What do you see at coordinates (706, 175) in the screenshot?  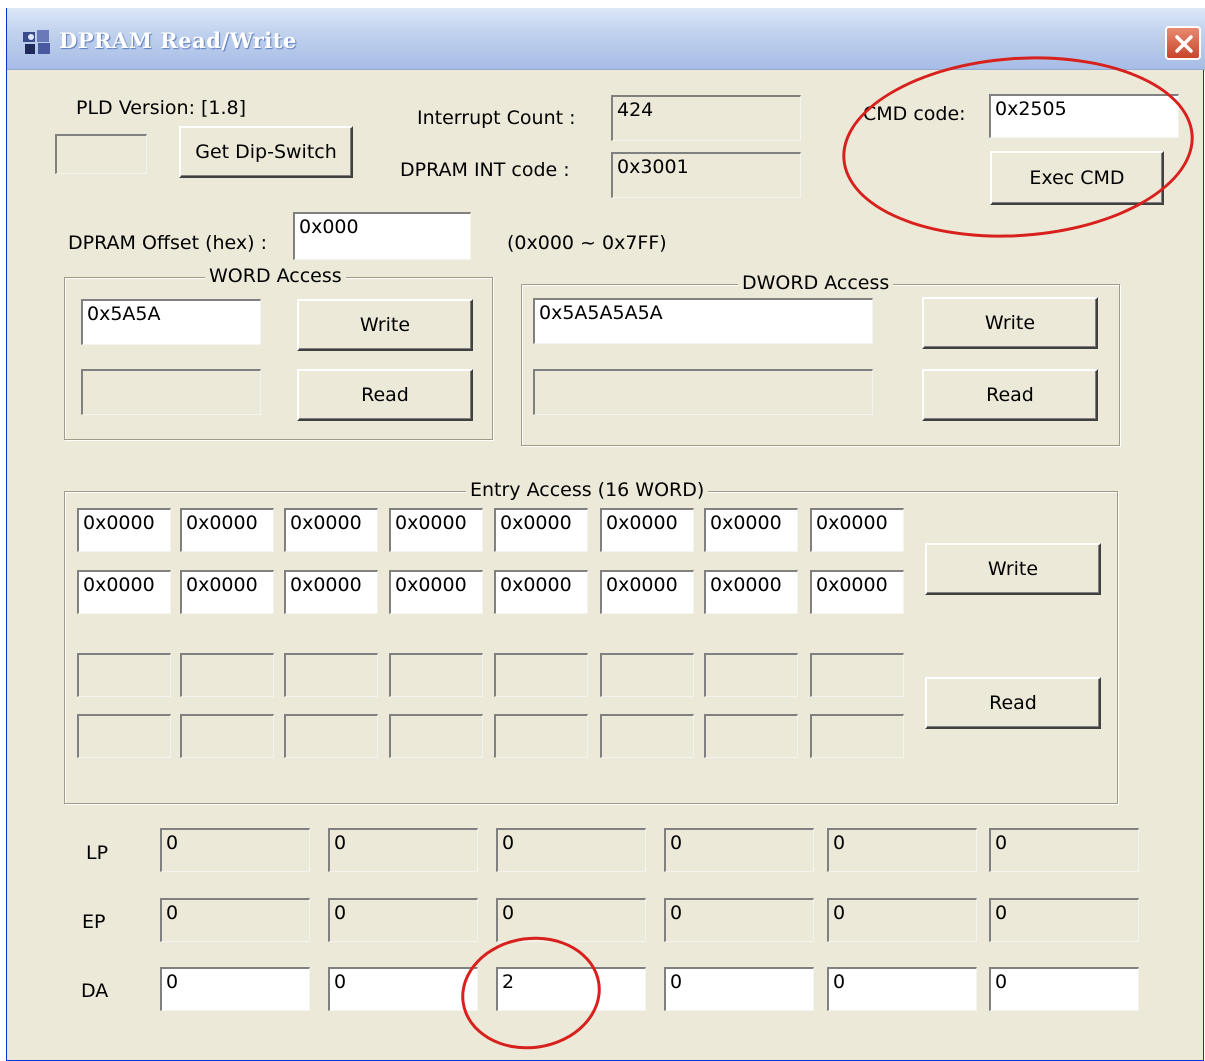 I see `dpram-int-code-field: 0x3001` at bounding box center [706, 175].